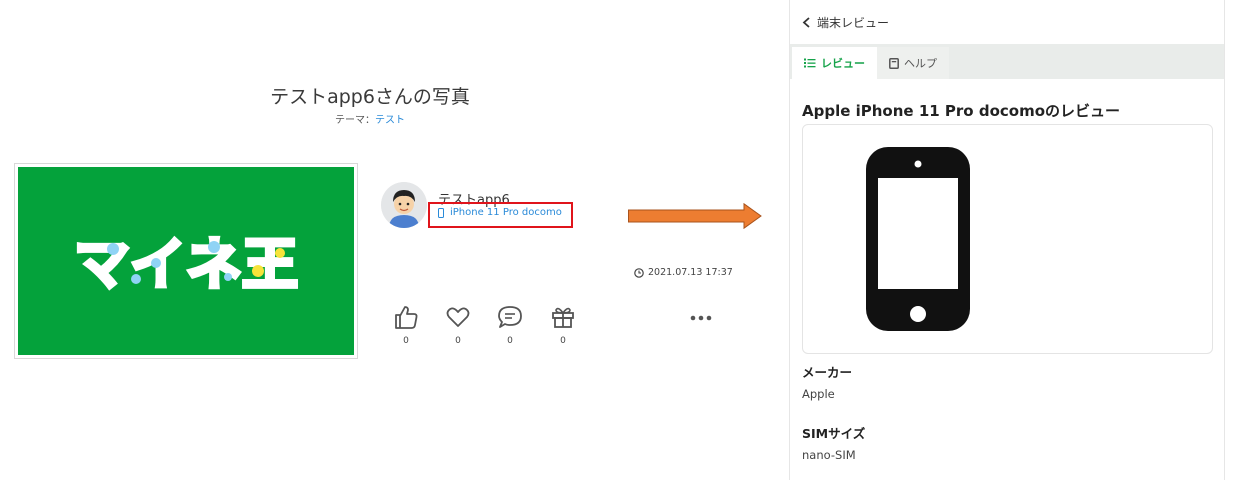 The width and height of the screenshot is (1235, 480). What do you see at coordinates (441, 212) in the screenshot?
I see `phone-icon` at bounding box center [441, 212].